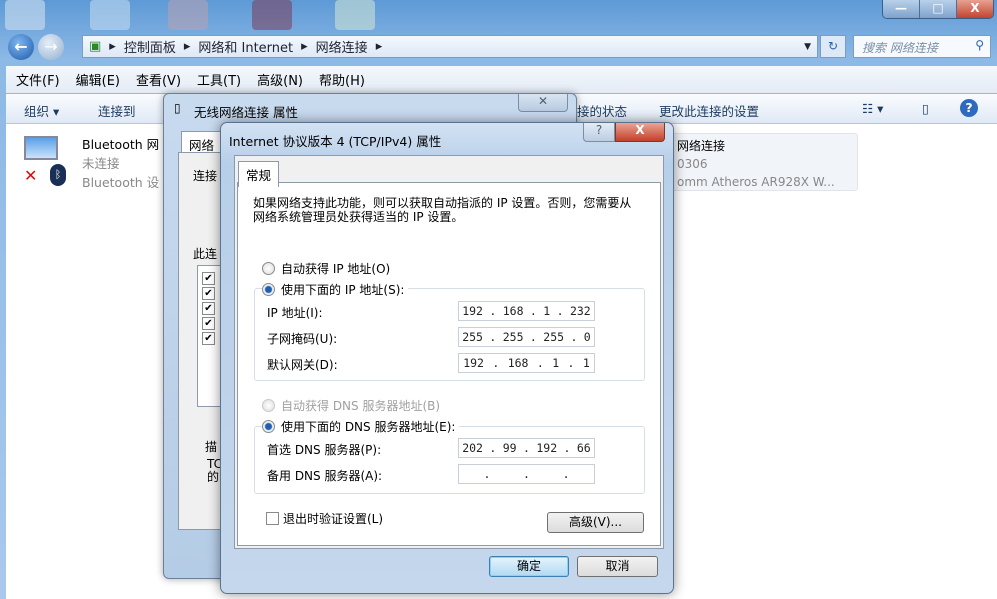 The width and height of the screenshot is (997, 599). I want to click on menu-tools: 工具(T), so click(219, 79).